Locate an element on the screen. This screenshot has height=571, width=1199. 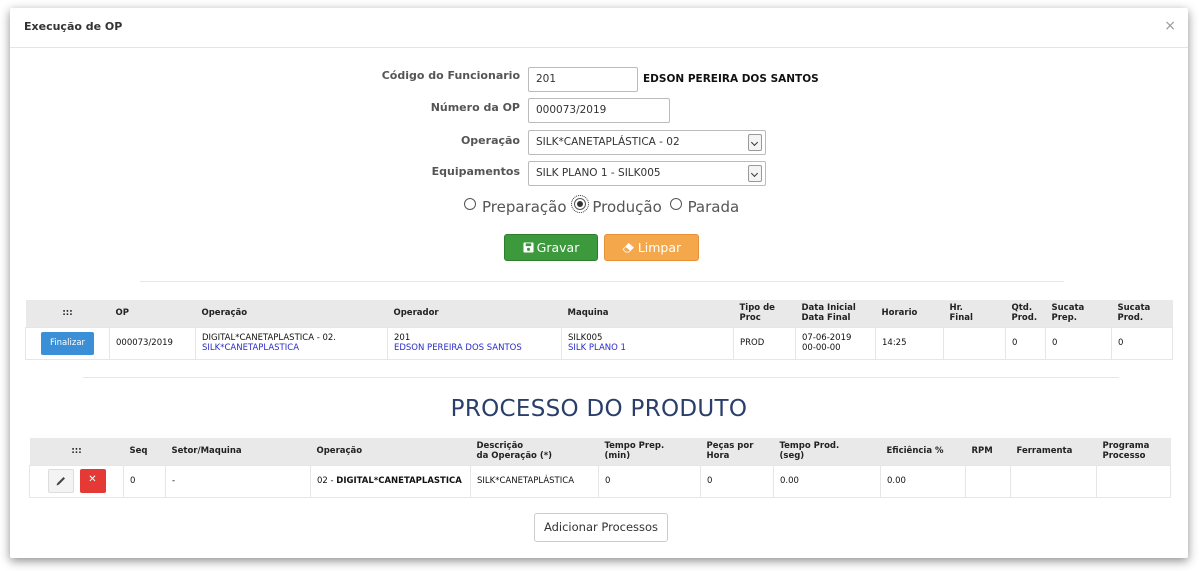
gravar-button: Gravar is located at coordinates (551, 247).